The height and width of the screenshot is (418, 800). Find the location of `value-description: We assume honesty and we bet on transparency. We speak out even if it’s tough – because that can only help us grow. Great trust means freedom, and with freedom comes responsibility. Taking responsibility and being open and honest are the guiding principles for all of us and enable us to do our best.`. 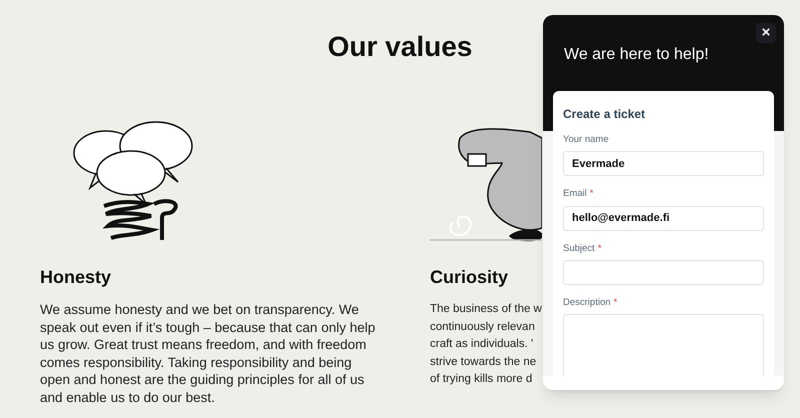

value-description: We assume honesty and we bet on transparency. We speak out even if it’s tough – because that can only help us grow. Great trust means freedom, and with freedom comes responsibility. Taking responsibility and being open and honest are the guiding principles for all of us and enable us to do our best. is located at coordinates (208, 353).